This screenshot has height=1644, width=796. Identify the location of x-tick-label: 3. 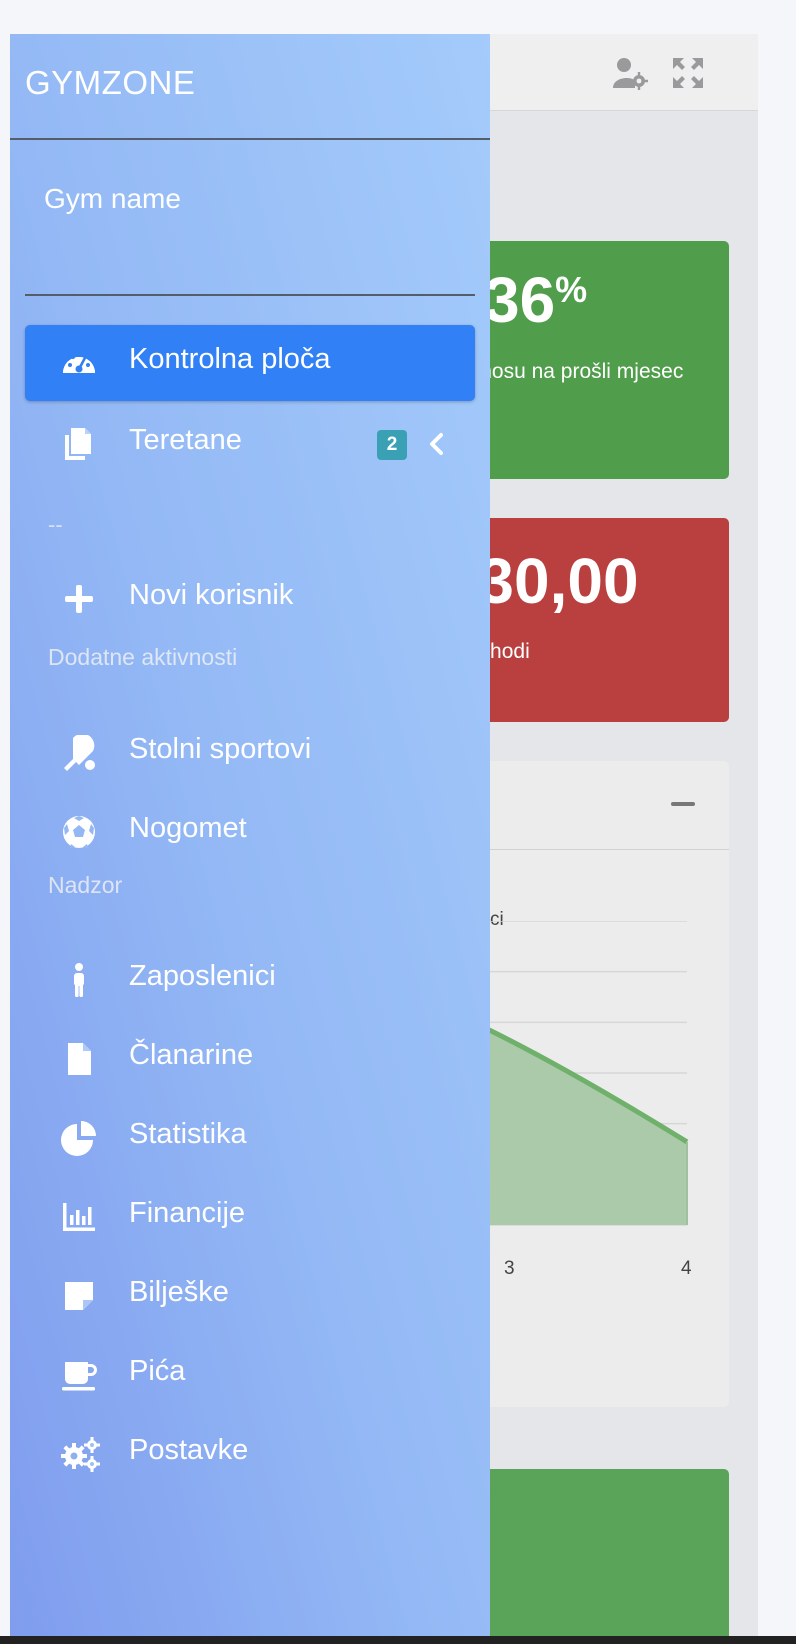
(509, 1268).